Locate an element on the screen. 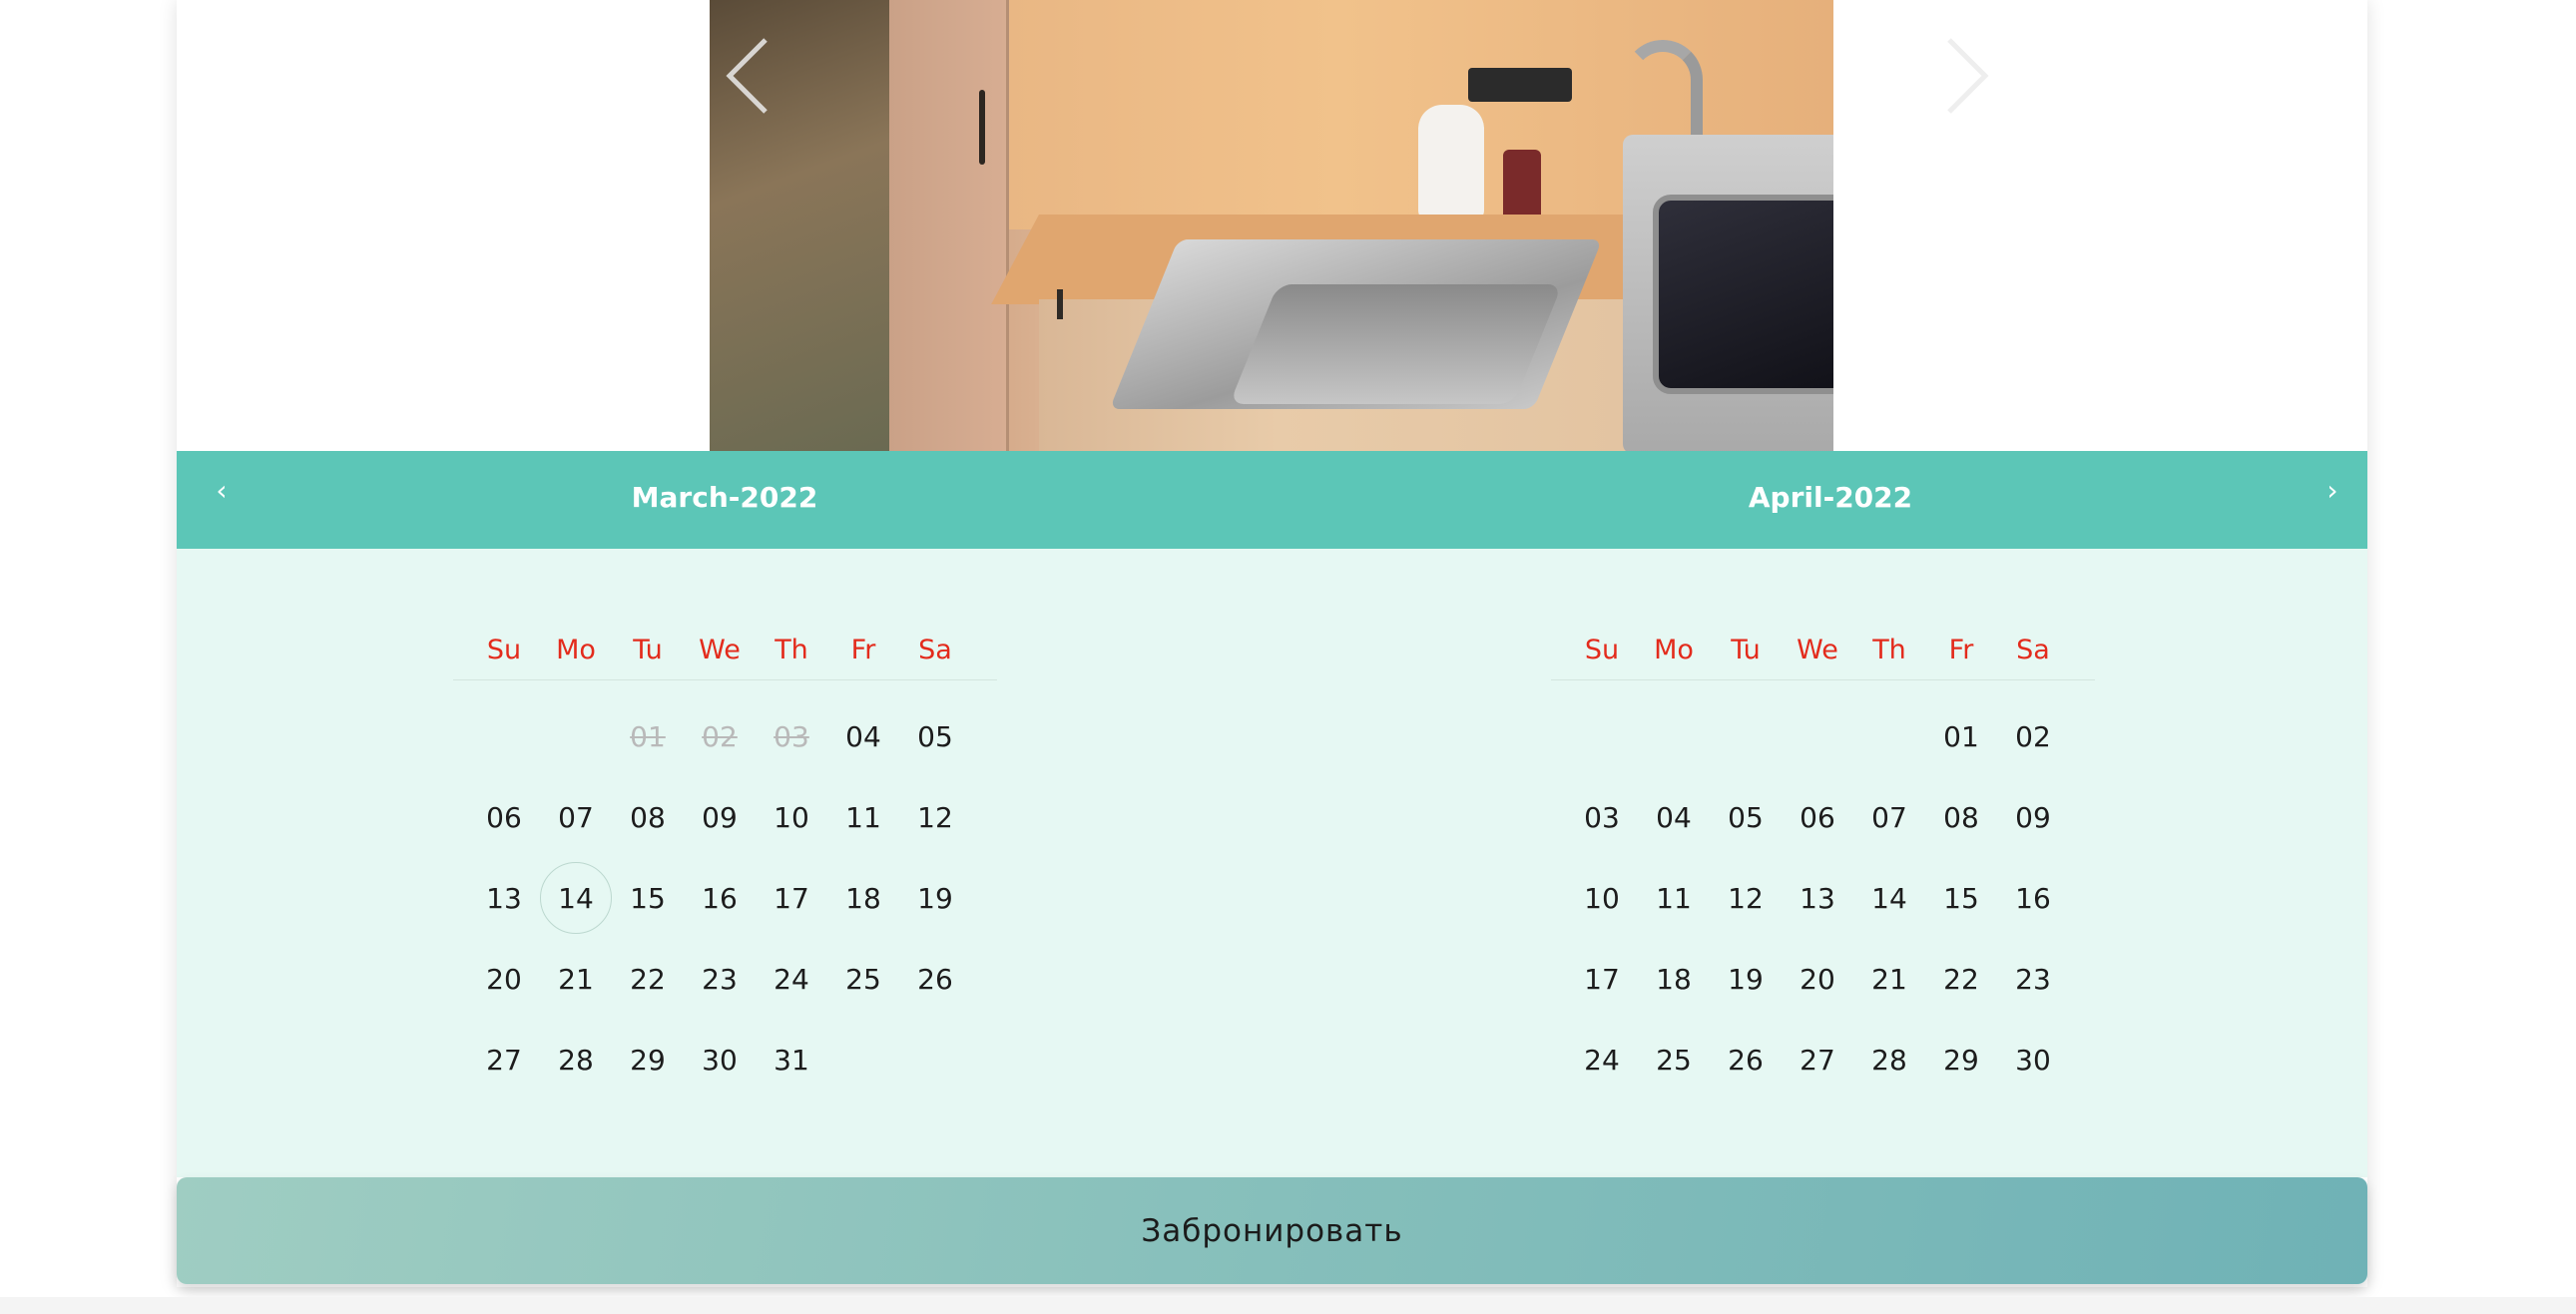 The image size is (2576, 1314). calendar-day: 03 is located at coordinates (1602, 817).